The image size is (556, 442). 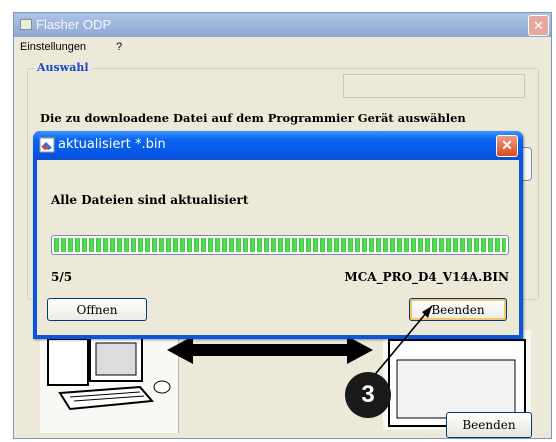 What do you see at coordinates (63, 67) in the screenshot?
I see `group-label: Auswahl` at bounding box center [63, 67].